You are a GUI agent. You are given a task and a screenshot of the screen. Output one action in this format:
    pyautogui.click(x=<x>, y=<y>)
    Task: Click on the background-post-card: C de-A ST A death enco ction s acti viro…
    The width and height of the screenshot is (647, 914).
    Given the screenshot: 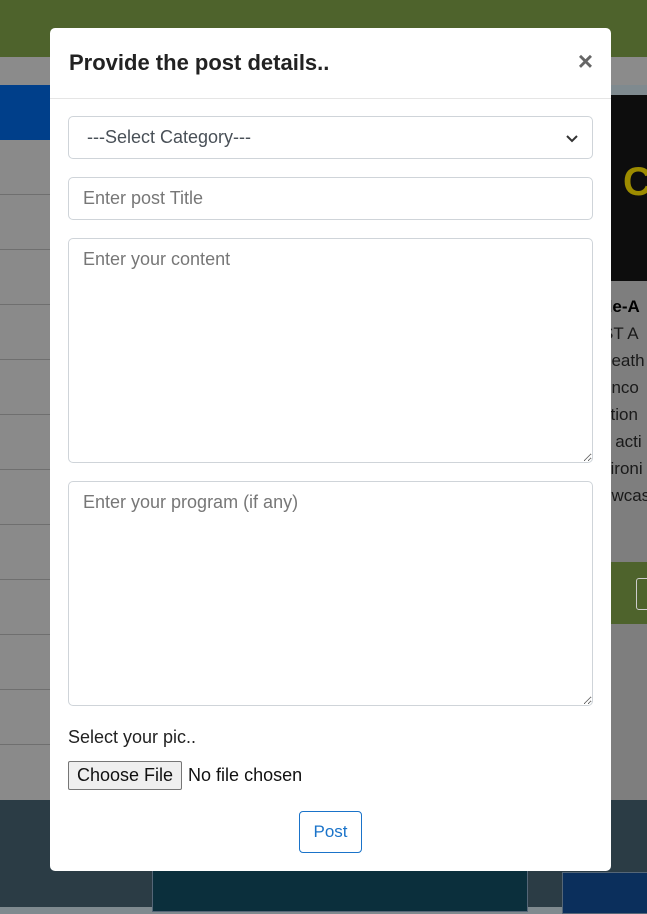 What is the action you would take?
    pyautogui.click(x=628, y=447)
    